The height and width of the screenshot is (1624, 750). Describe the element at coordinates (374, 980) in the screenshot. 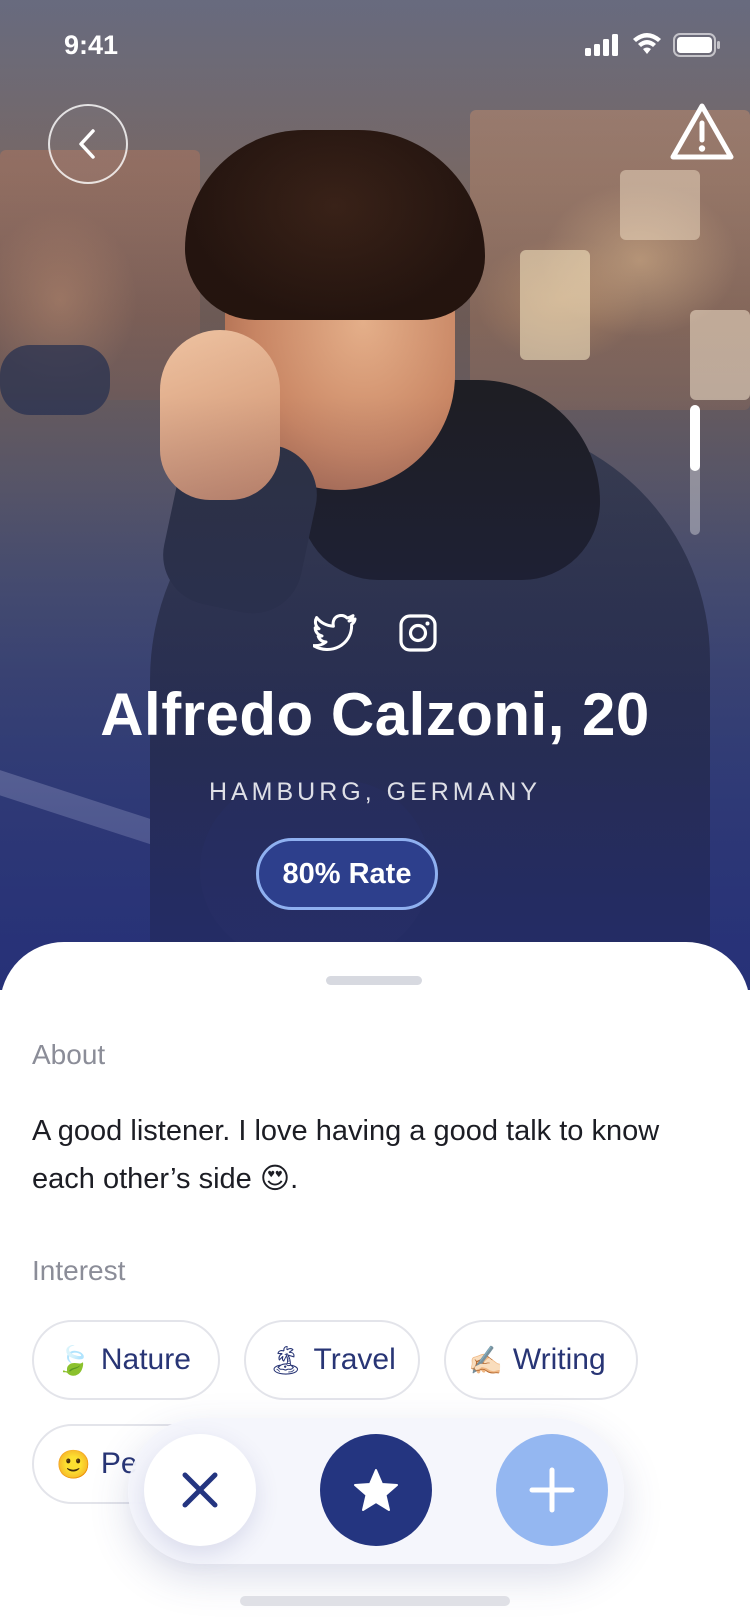

I see `sheet-drag-handle` at that location.